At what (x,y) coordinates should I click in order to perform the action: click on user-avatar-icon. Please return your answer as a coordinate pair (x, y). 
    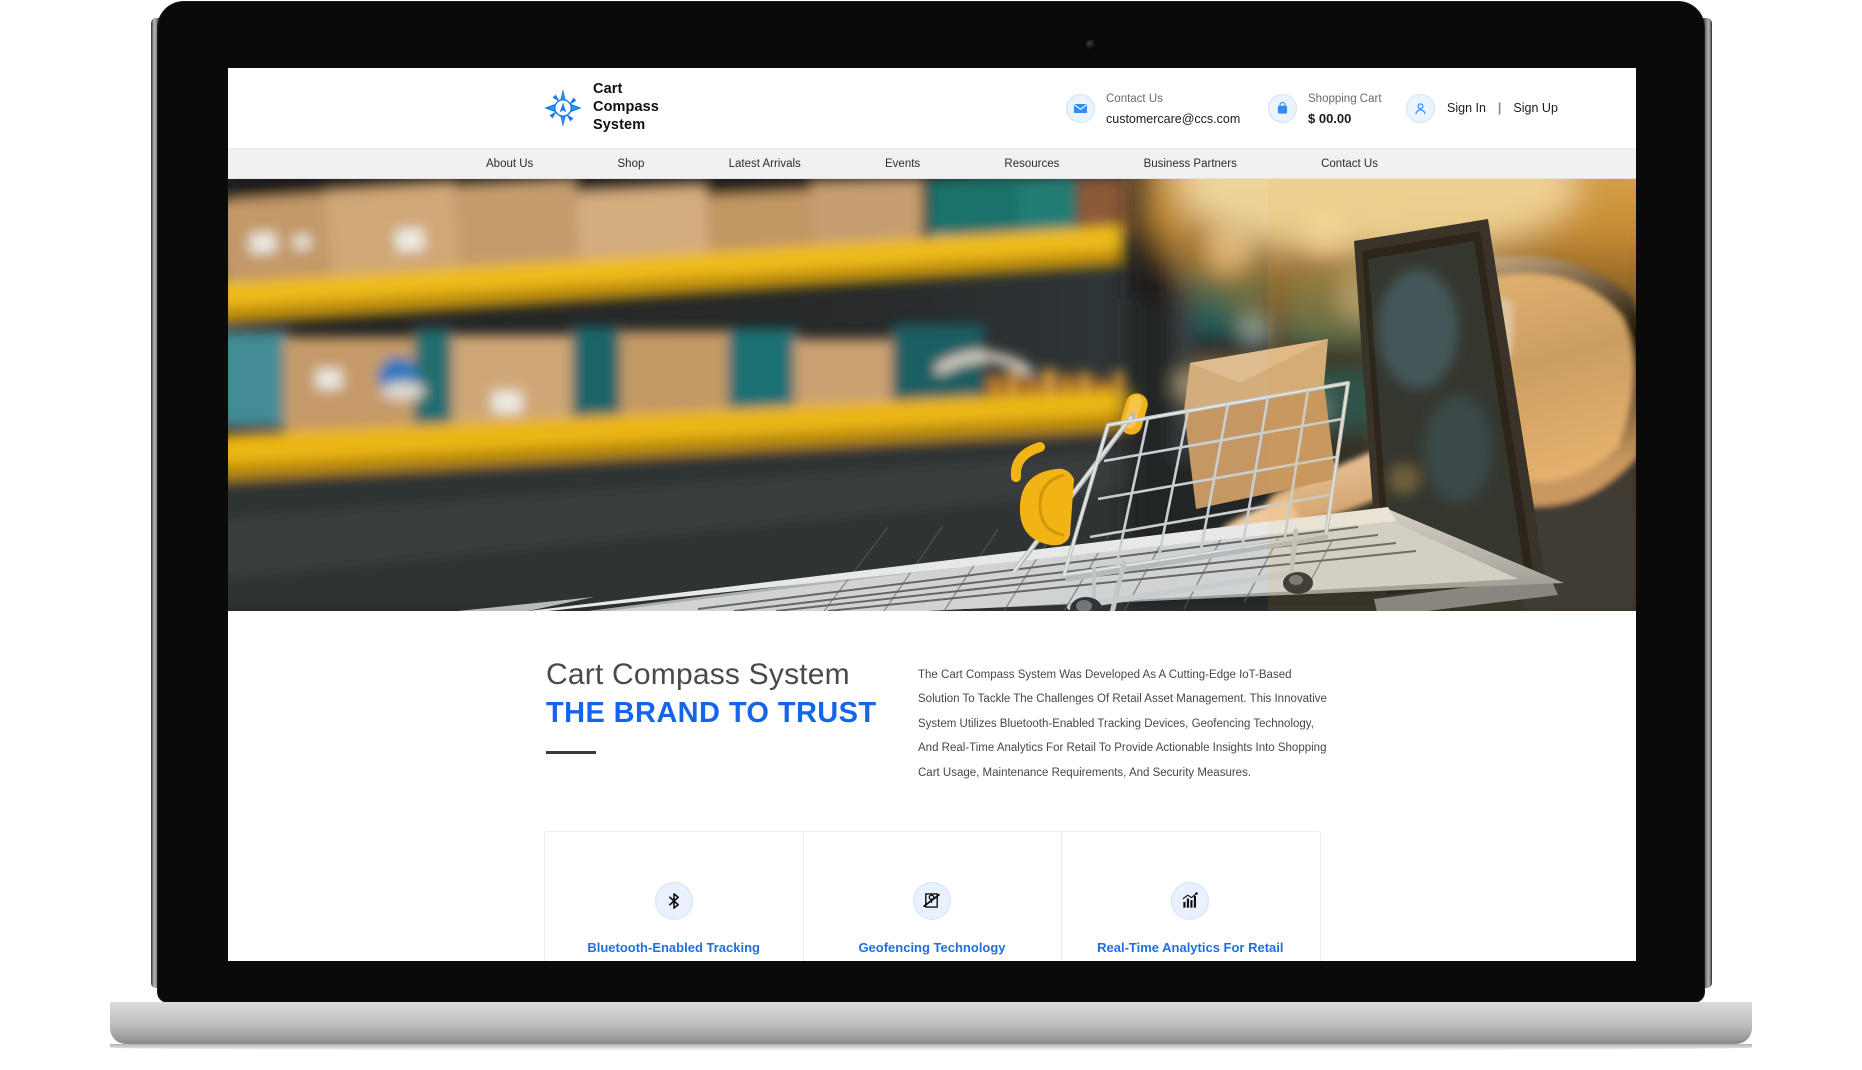
    Looking at the image, I should click on (1420, 108).